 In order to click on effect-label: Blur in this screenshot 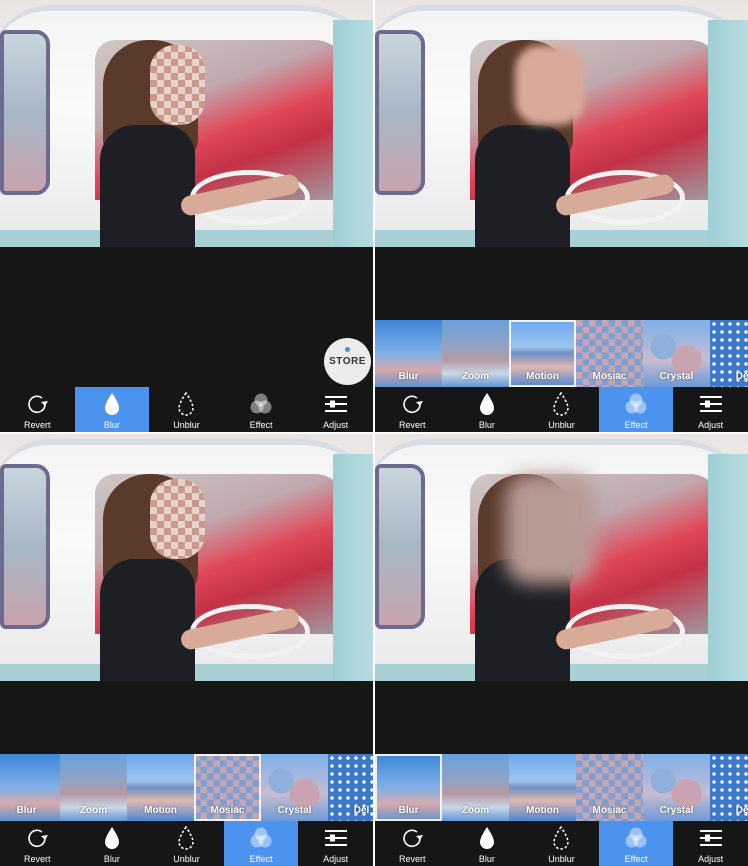, I will do `click(408, 810)`.